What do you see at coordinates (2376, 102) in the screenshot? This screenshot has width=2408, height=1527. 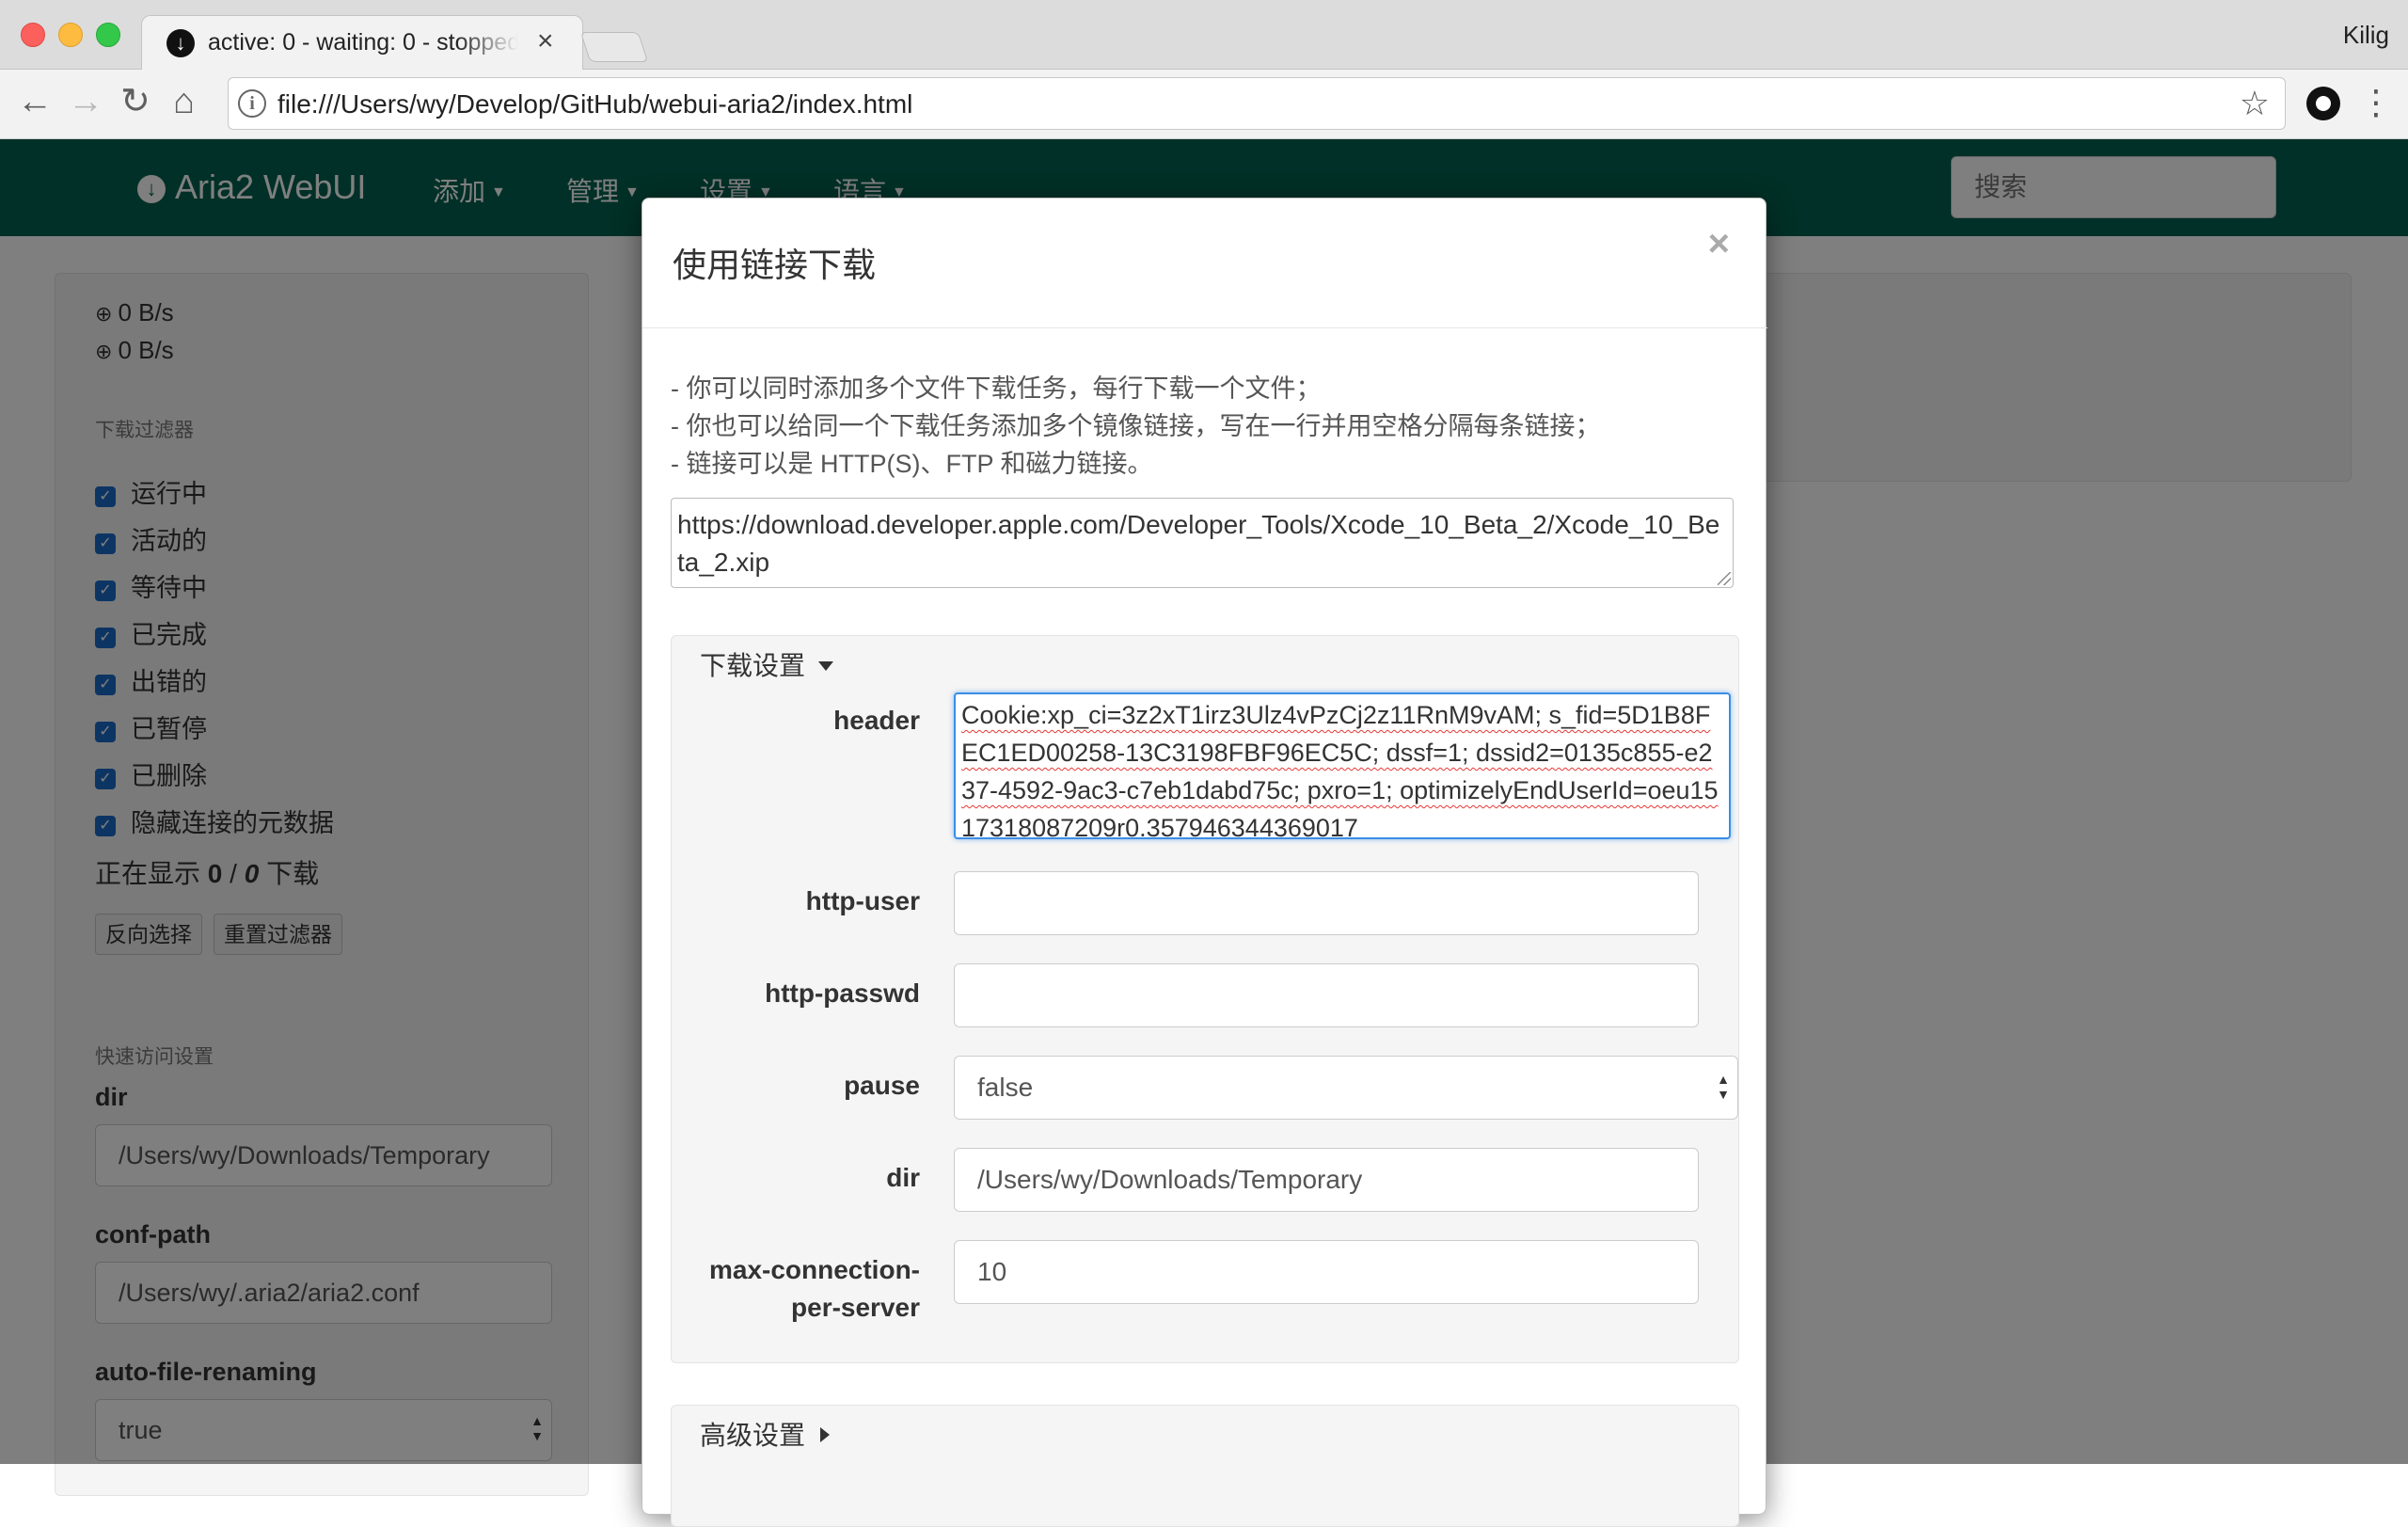 I see `browser-menu-icon: ⋮` at bounding box center [2376, 102].